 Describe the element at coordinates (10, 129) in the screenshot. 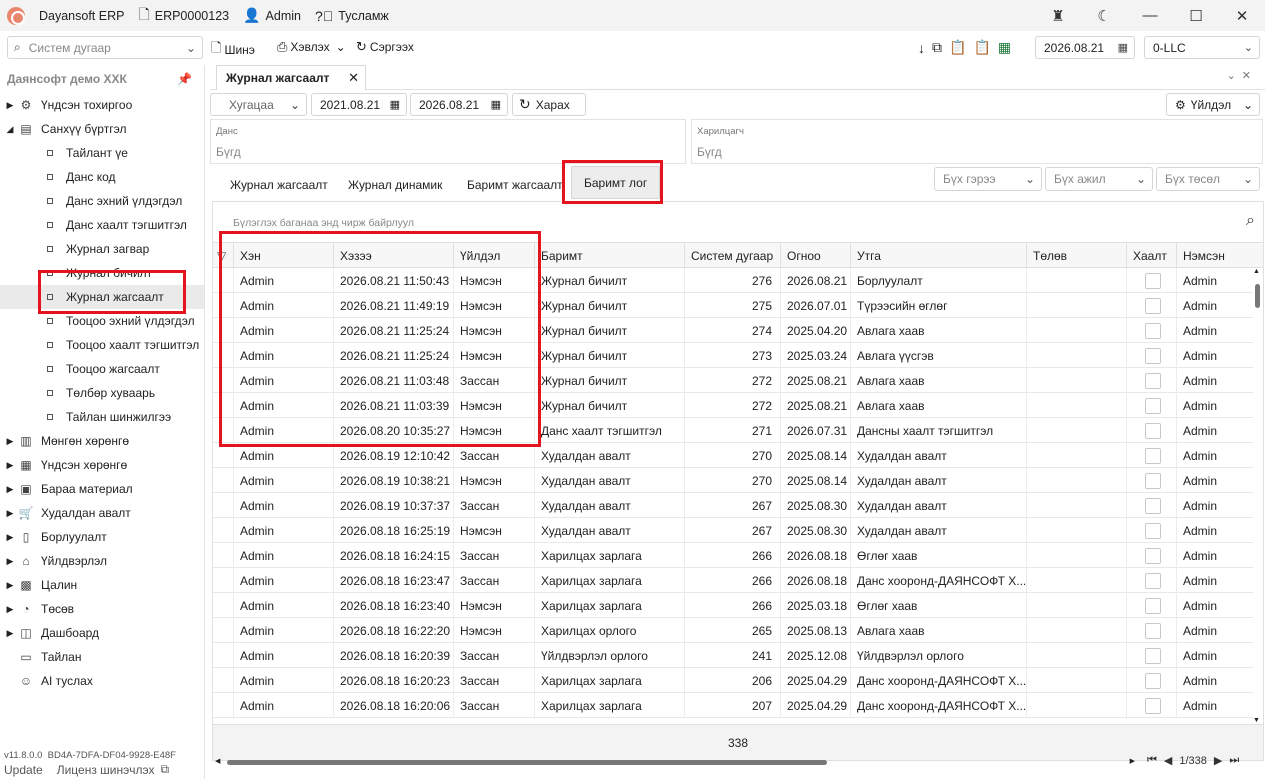

I see `collapse-icon: ◢` at that location.